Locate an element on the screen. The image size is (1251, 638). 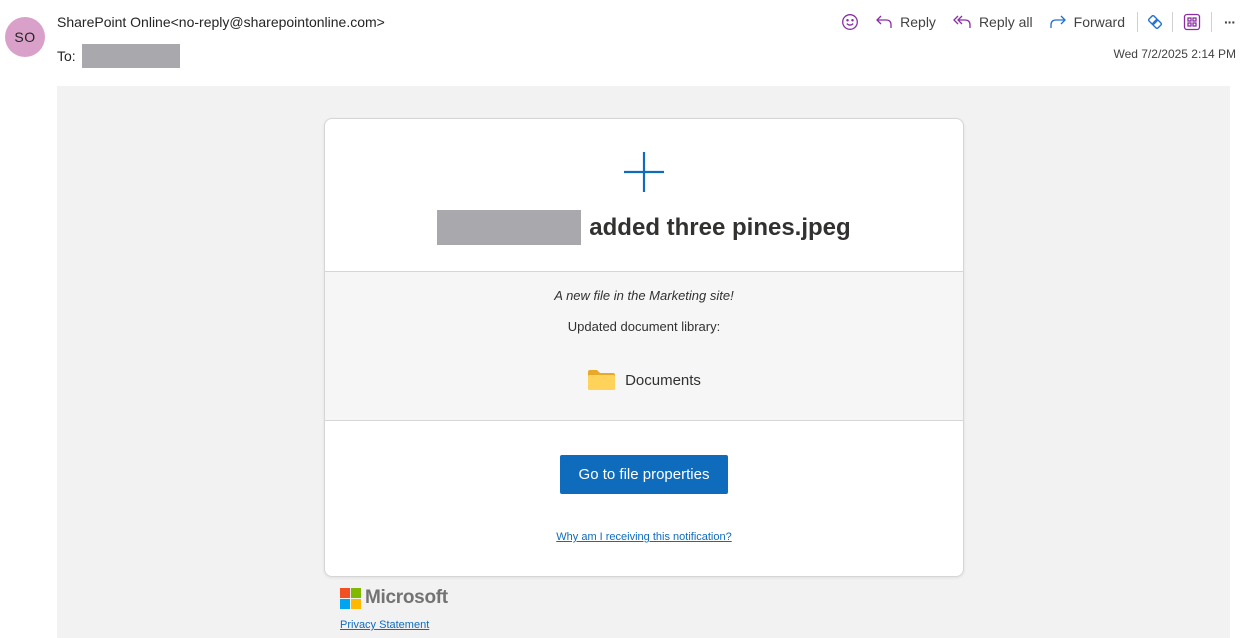
plus-icon is located at coordinates (644, 172).